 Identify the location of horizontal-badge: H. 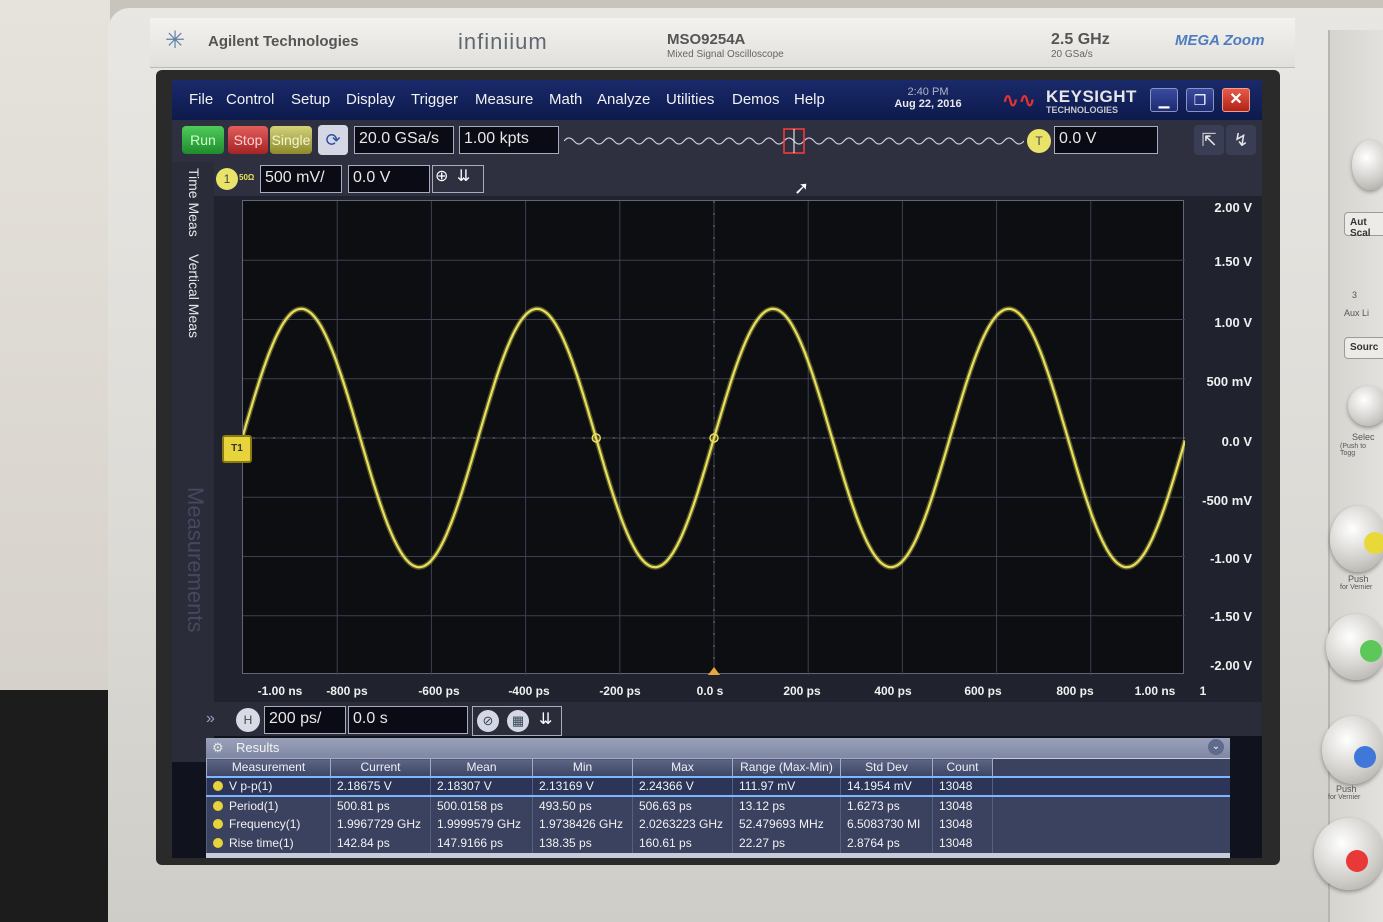
(248, 720).